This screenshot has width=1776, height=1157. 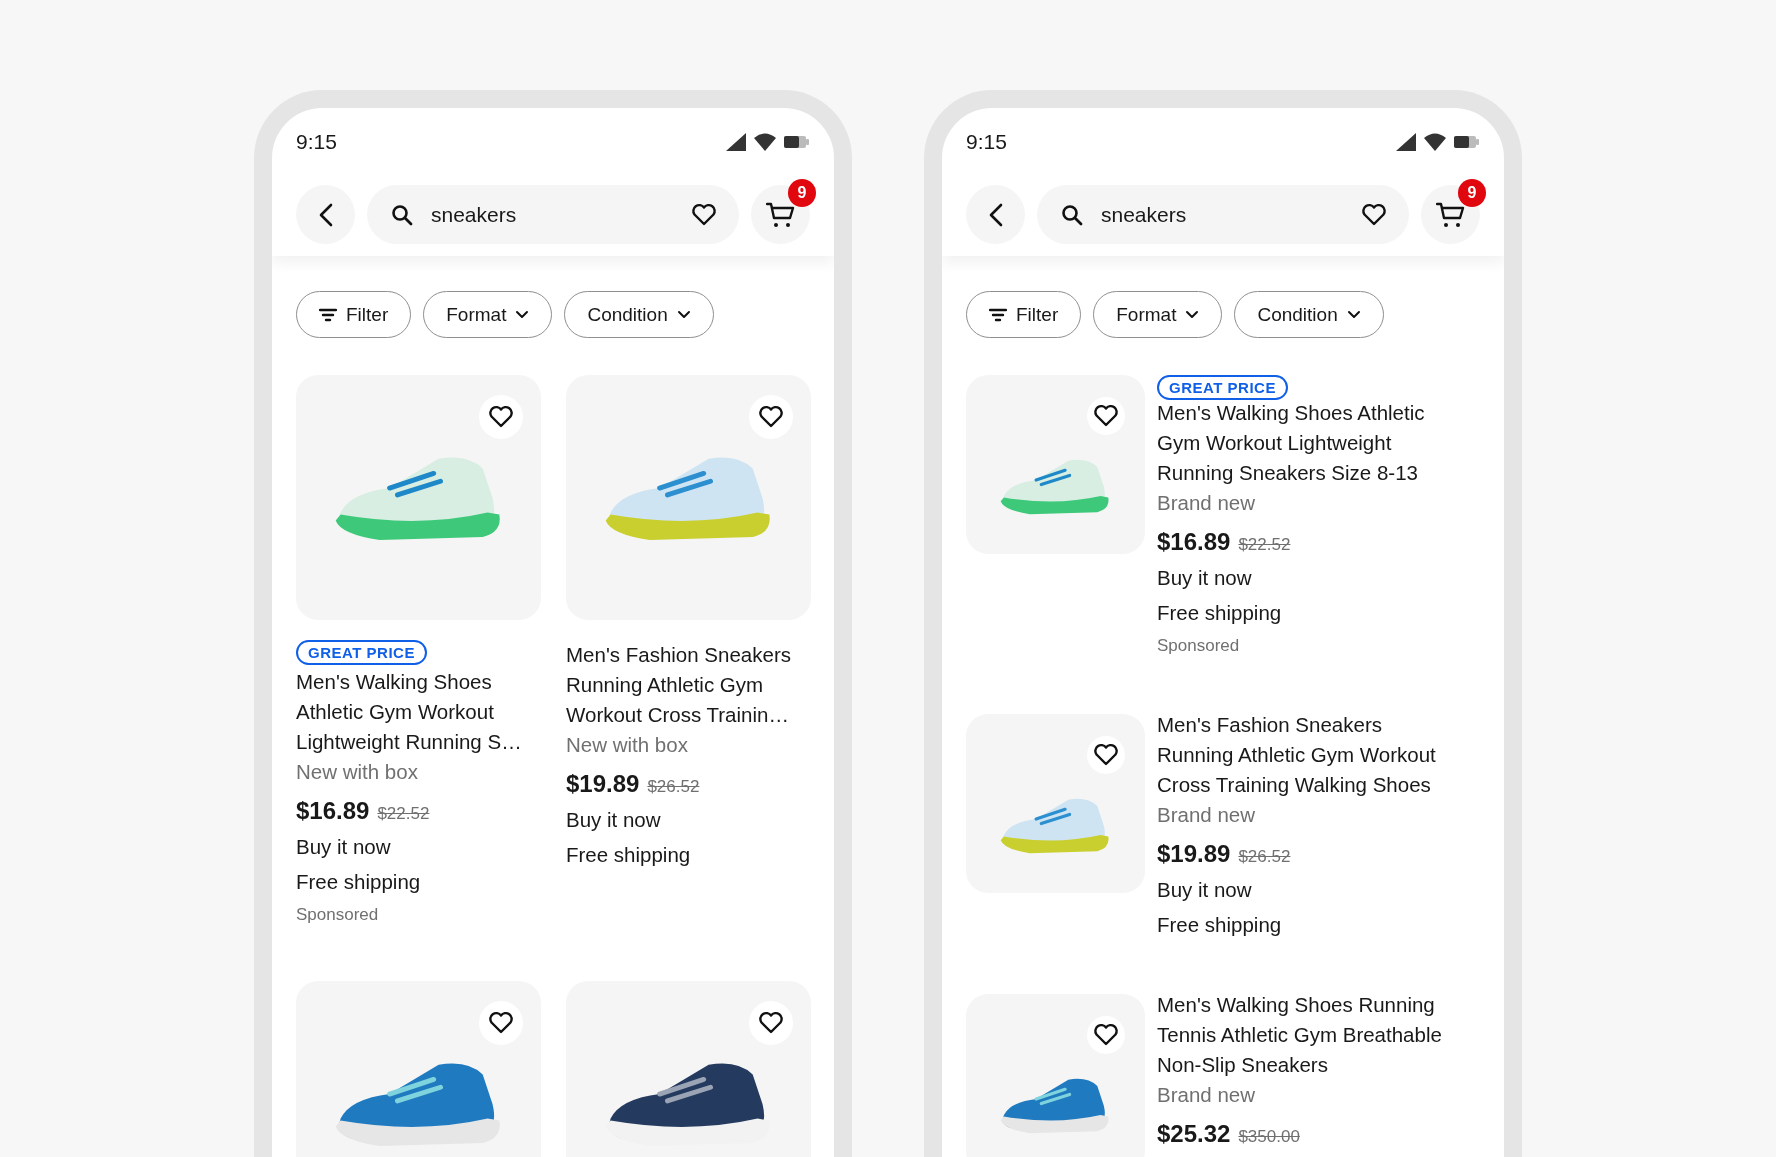 What do you see at coordinates (1269, 1137) in the screenshot?
I see `original-price: $350.00` at bounding box center [1269, 1137].